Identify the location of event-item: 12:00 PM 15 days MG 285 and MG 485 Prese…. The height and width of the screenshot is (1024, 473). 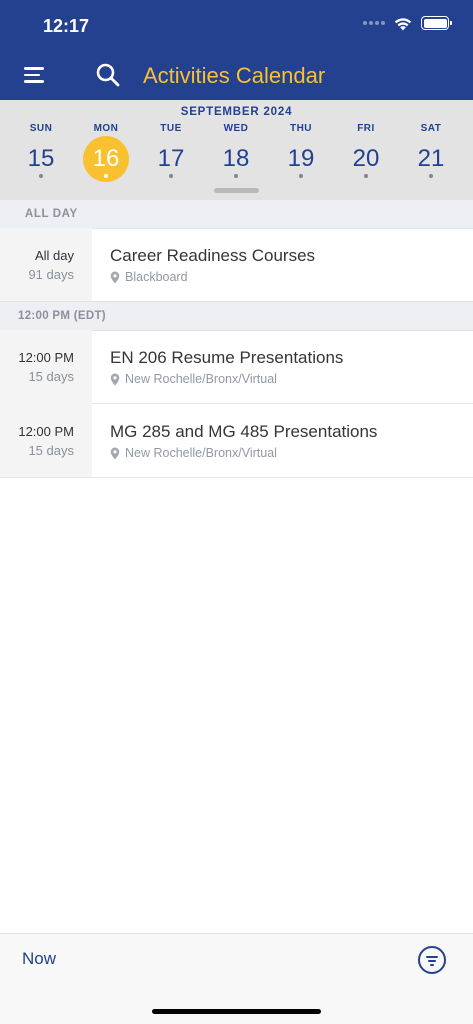
(236, 441).